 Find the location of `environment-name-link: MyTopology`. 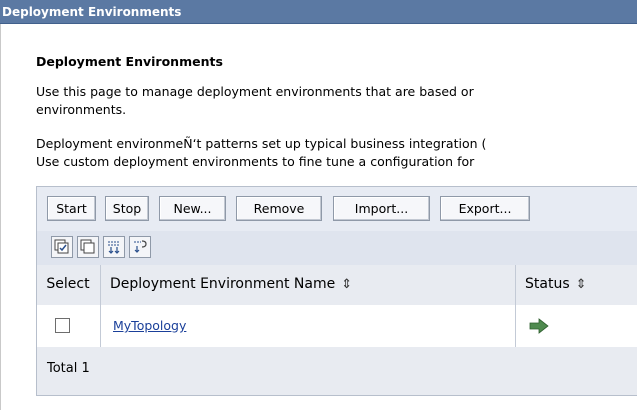

environment-name-link: MyTopology is located at coordinates (149, 325).